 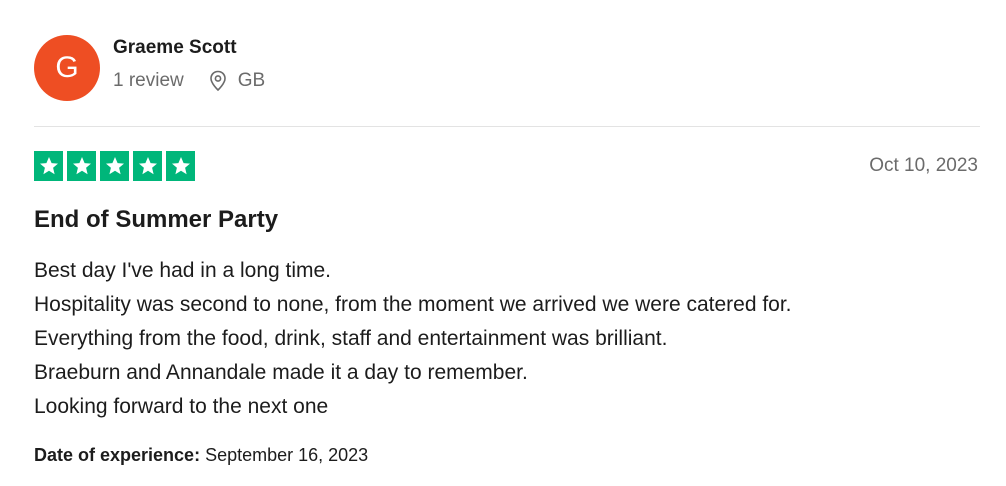 I want to click on reviewer-header: G Graeme Scott 1 review GB, so click(x=149, y=68).